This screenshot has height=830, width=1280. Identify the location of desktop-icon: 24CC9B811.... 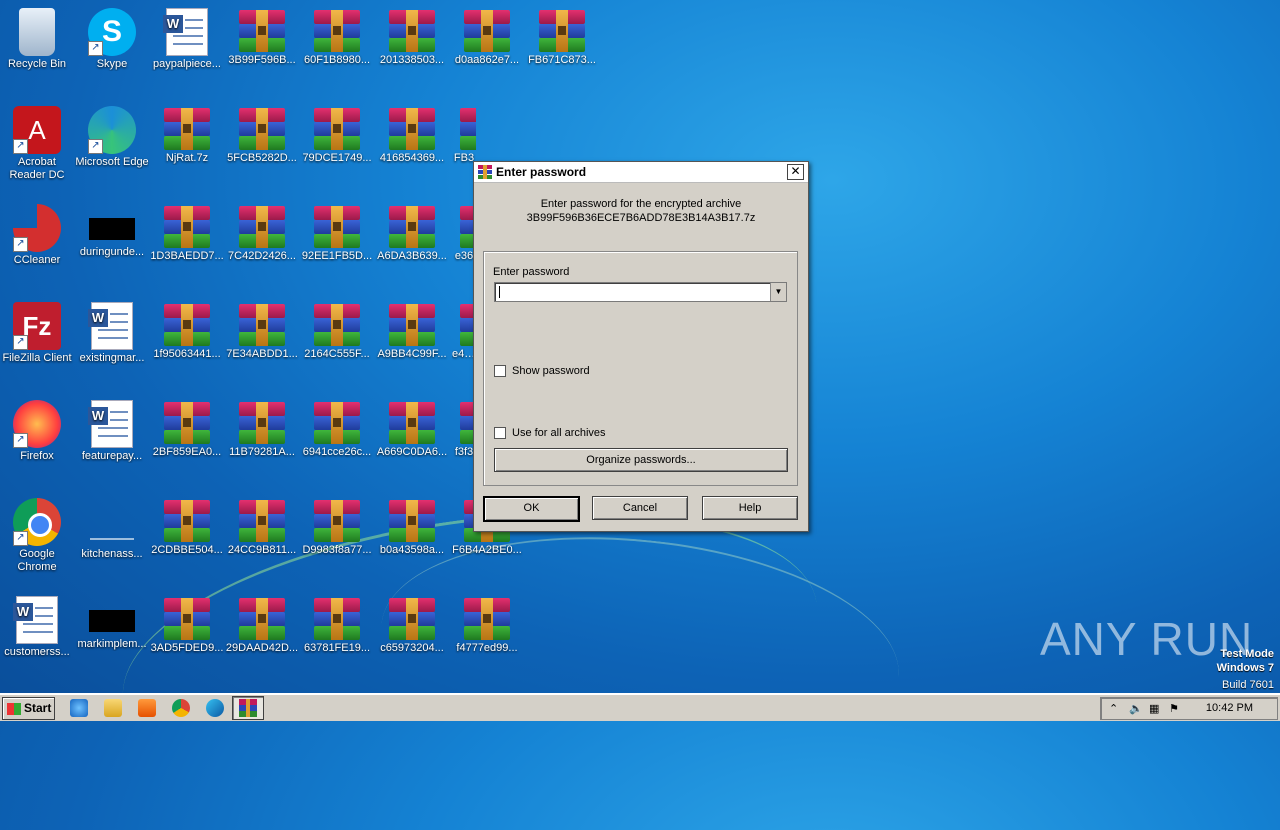
(262, 537).